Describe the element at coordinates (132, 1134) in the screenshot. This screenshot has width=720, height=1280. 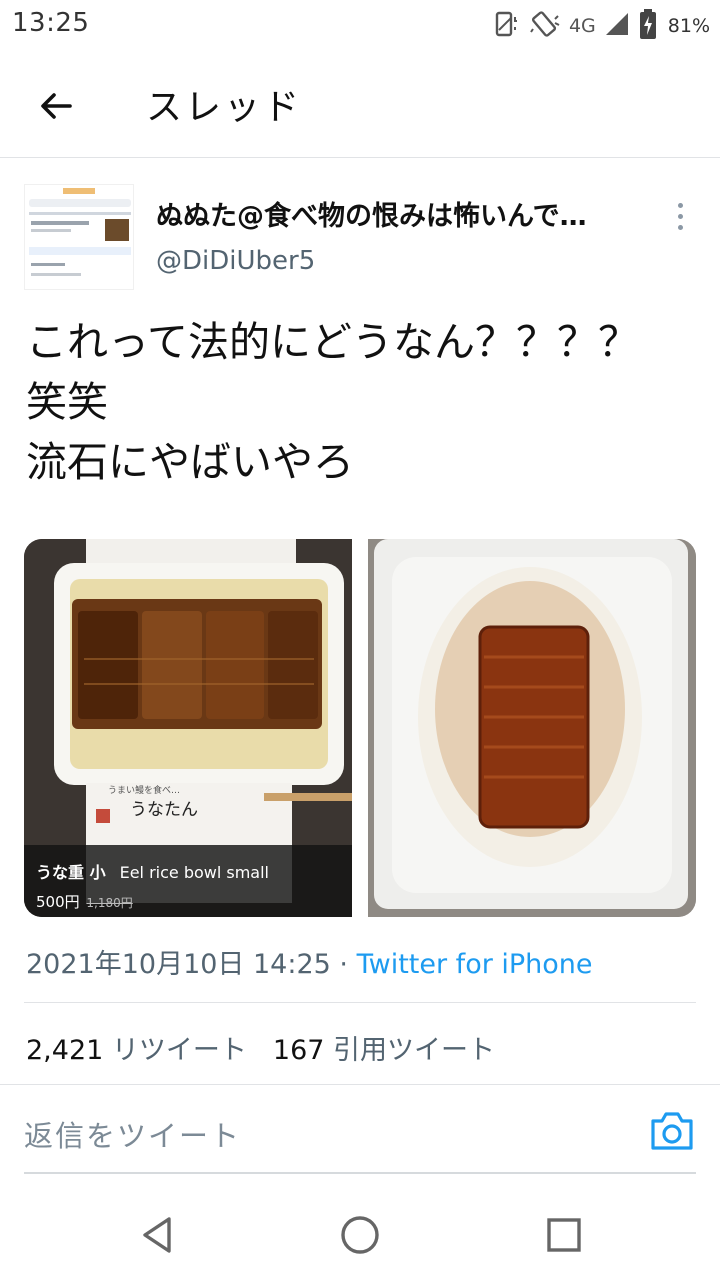
I see `reply-input: 返信をツイート` at that location.